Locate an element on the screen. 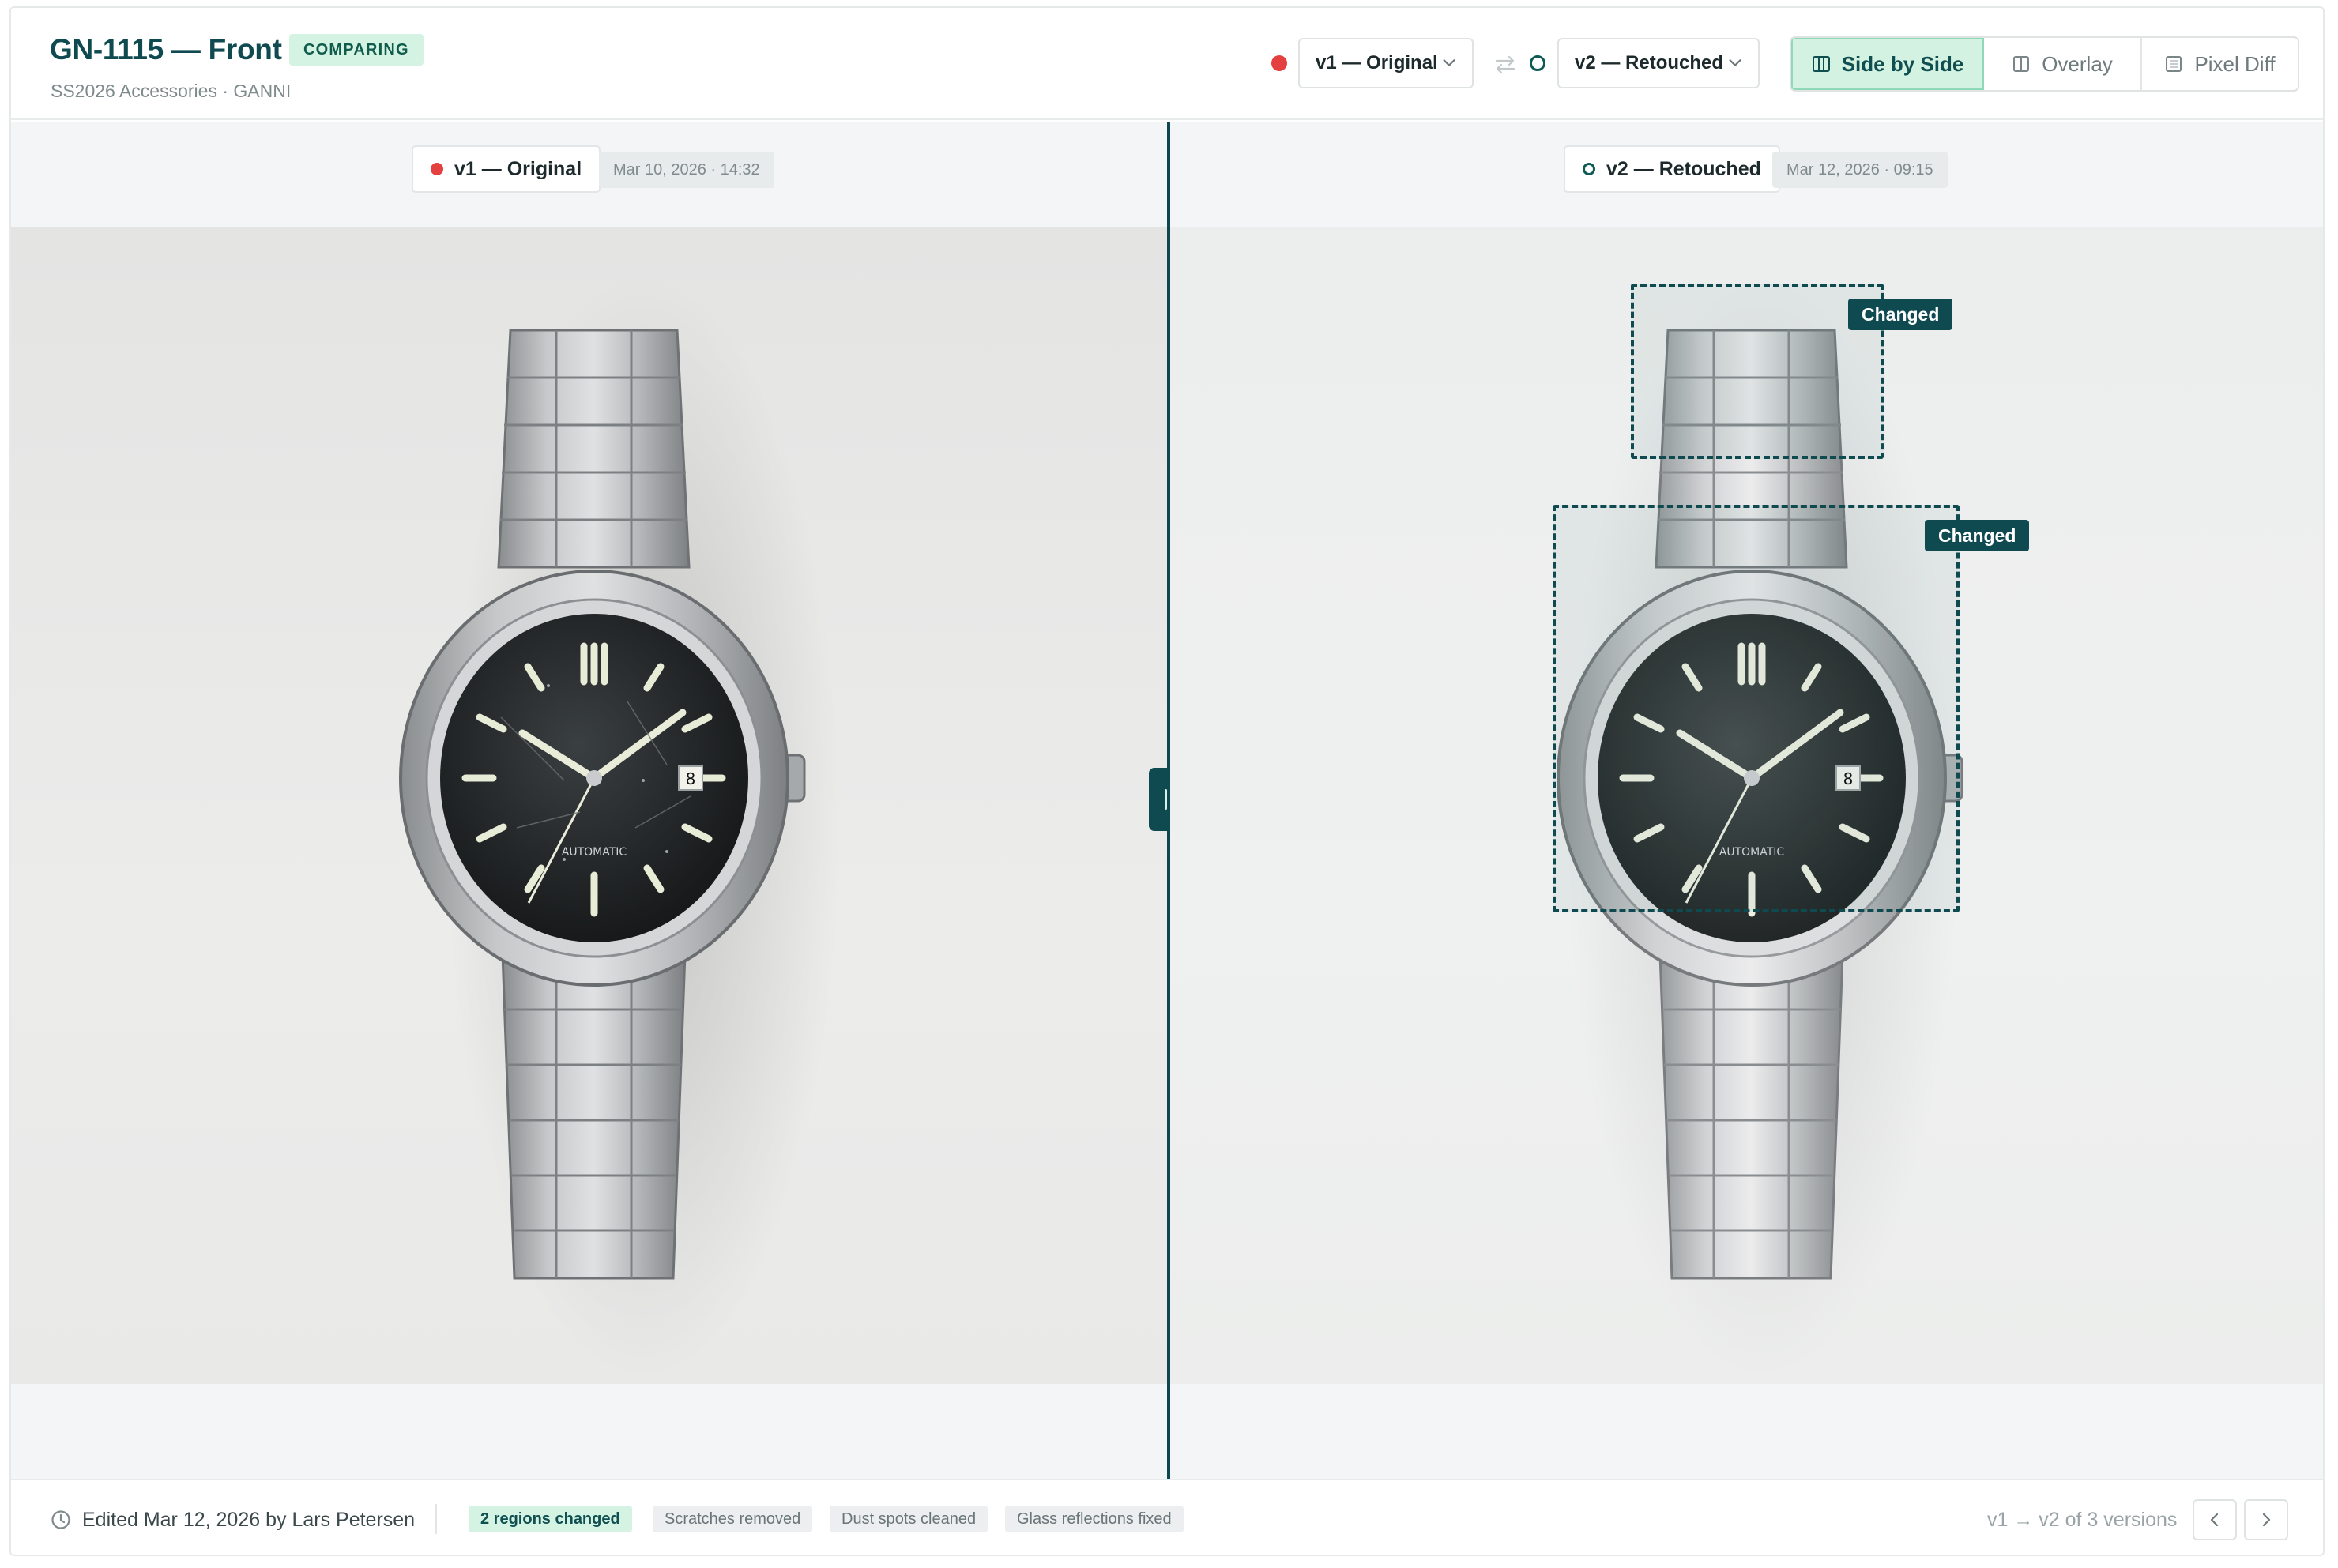 This screenshot has height=1568, width=2338. version-b-label: v2 — Retouched is located at coordinates (1649, 62).